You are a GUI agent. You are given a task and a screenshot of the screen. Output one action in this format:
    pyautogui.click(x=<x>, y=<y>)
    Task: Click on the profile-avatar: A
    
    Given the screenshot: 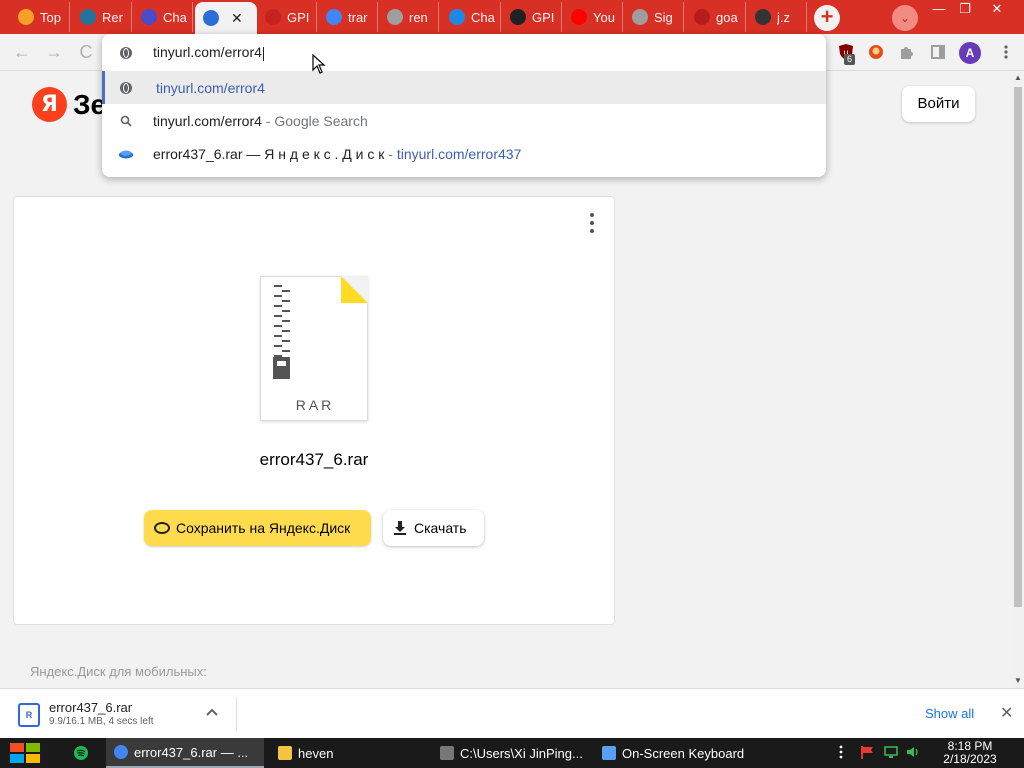 What is the action you would take?
    pyautogui.click(x=970, y=53)
    